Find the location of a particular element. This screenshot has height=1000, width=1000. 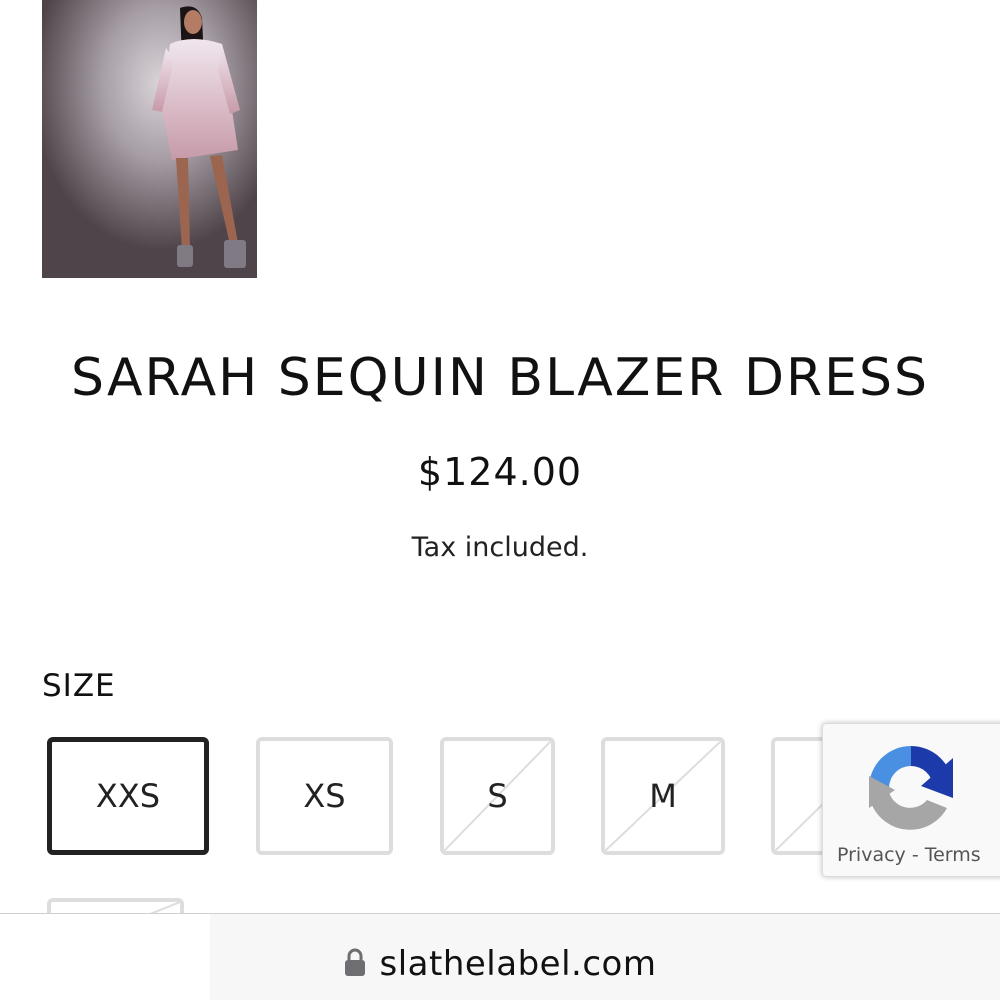

url-display: slathelabel.com is located at coordinates (500, 964).